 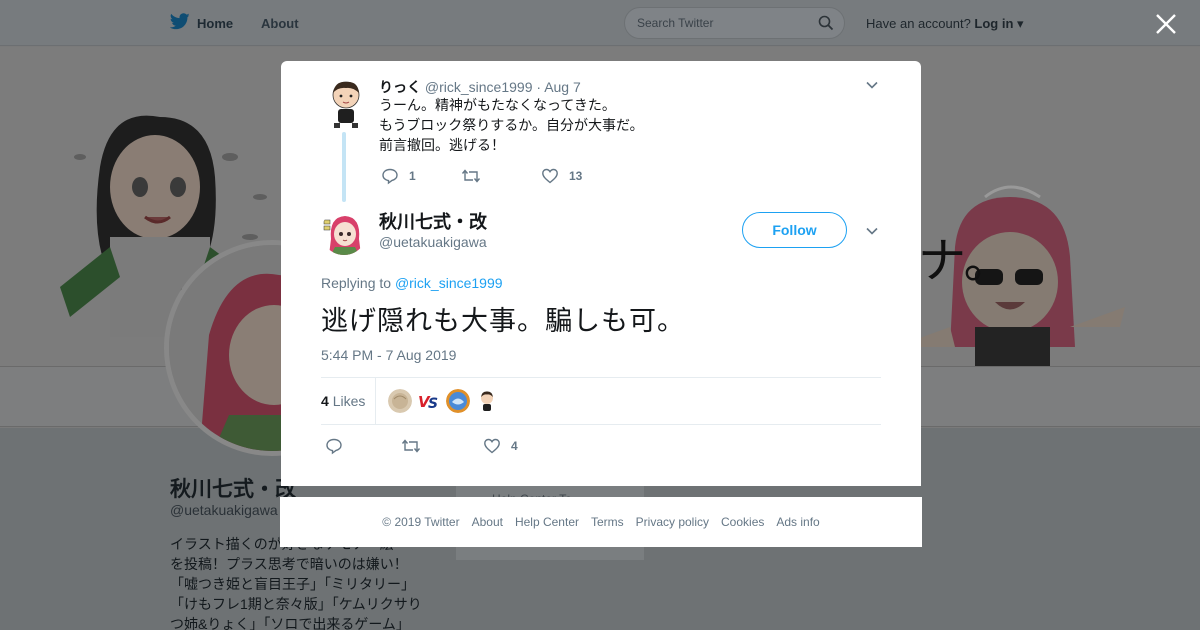 What do you see at coordinates (445, 446) in the screenshot?
I see `tweet-actions: 4` at bounding box center [445, 446].